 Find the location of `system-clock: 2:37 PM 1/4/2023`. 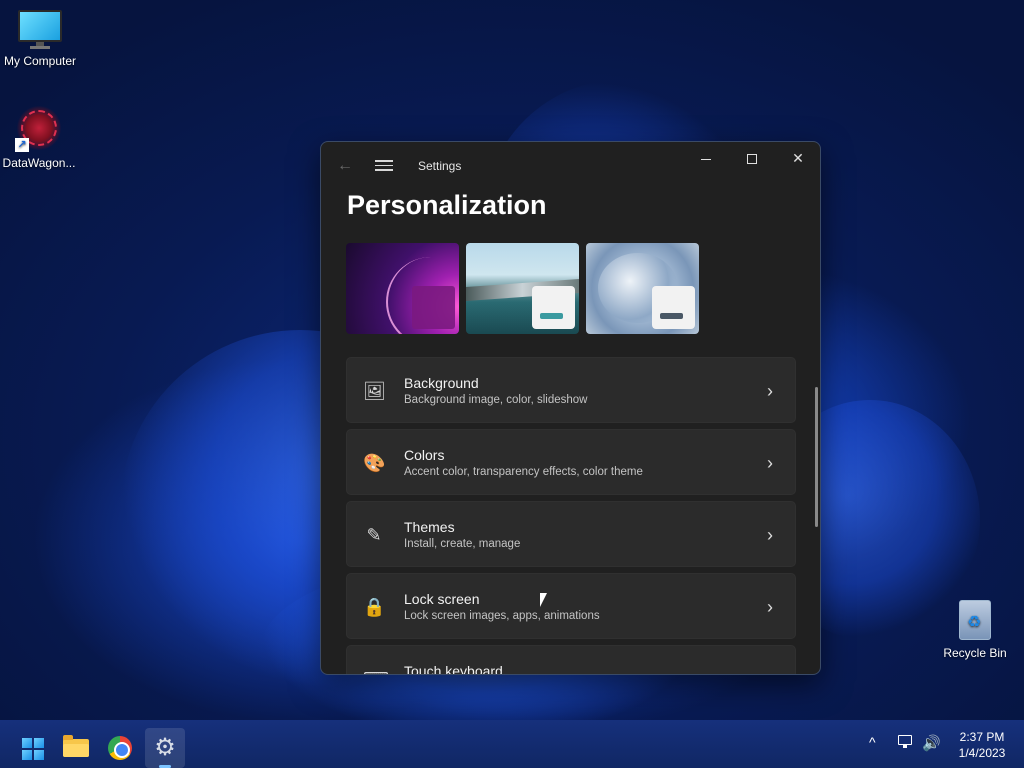

system-clock: 2:37 PM 1/4/2023 is located at coordinates (982, 745).